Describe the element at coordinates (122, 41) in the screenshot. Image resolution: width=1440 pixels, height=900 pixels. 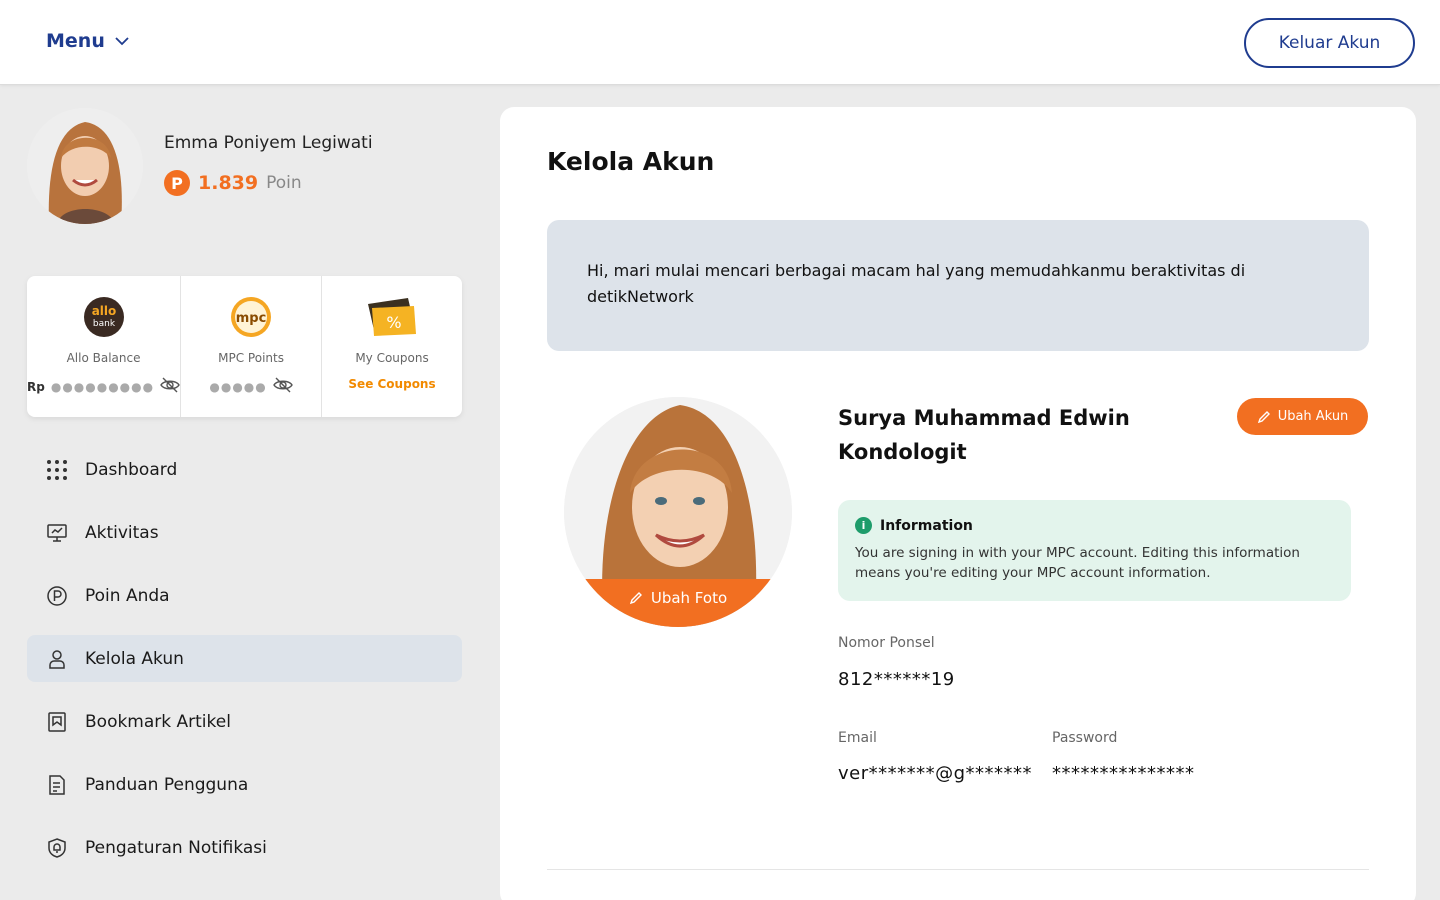
I see `chevron-down-icon` at that location.